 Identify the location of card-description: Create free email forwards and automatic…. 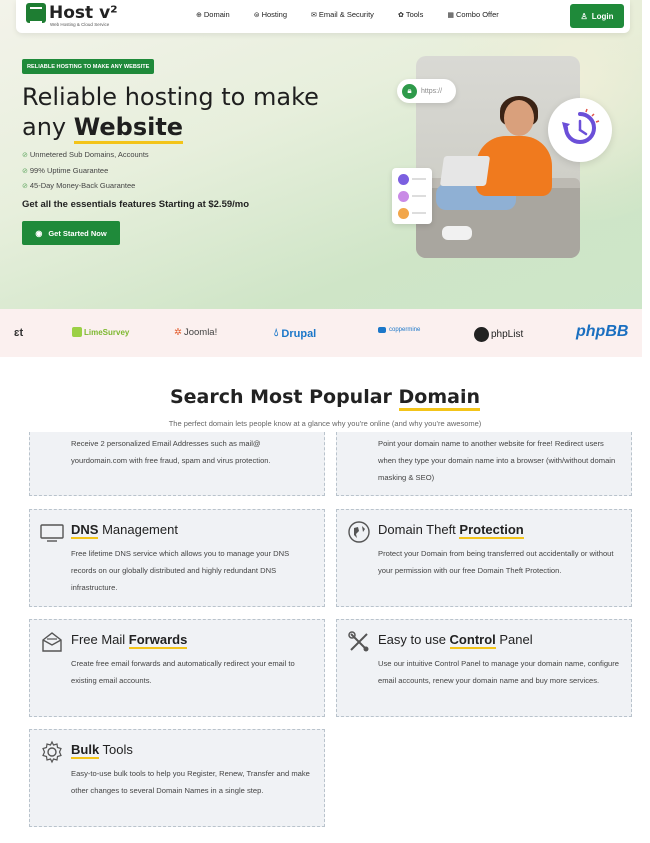
(183, 672).